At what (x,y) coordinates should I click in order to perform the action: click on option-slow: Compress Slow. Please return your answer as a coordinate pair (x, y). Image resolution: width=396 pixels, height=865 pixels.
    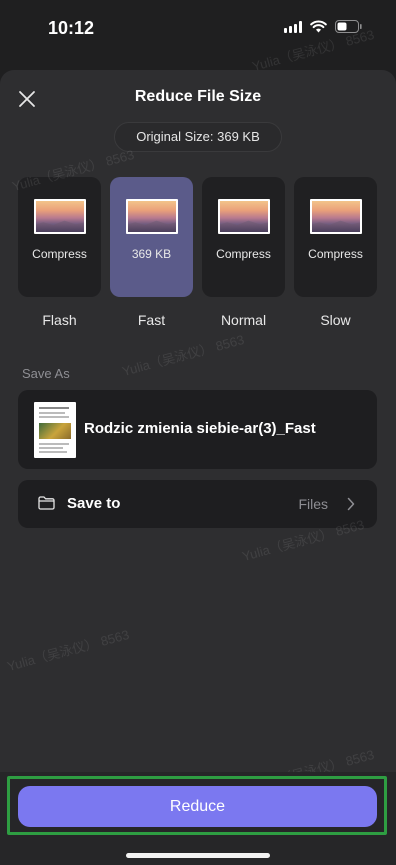
    Looking at the image, I should click on (335, 252).